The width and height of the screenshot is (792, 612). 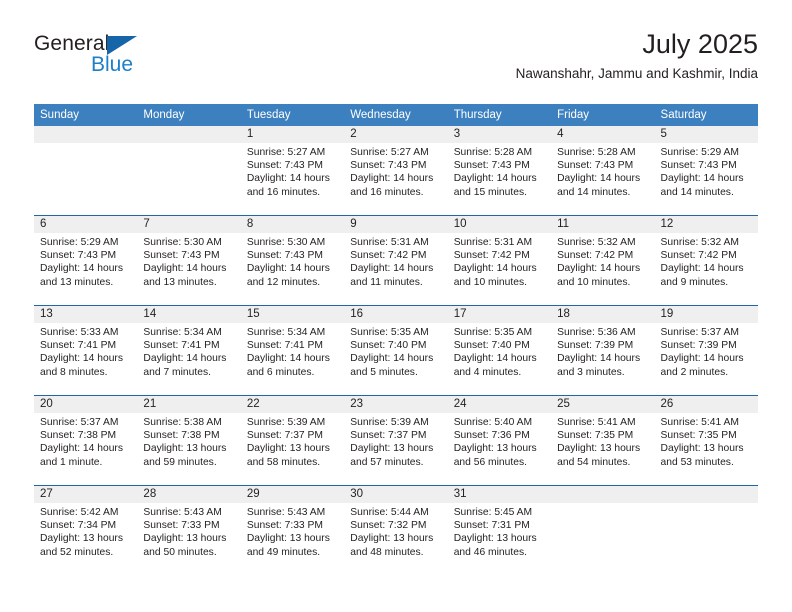 What do you see at coordinates (499, 404) in the screenshot?
I see `day-number: 24` at bounding box center [499, 404].